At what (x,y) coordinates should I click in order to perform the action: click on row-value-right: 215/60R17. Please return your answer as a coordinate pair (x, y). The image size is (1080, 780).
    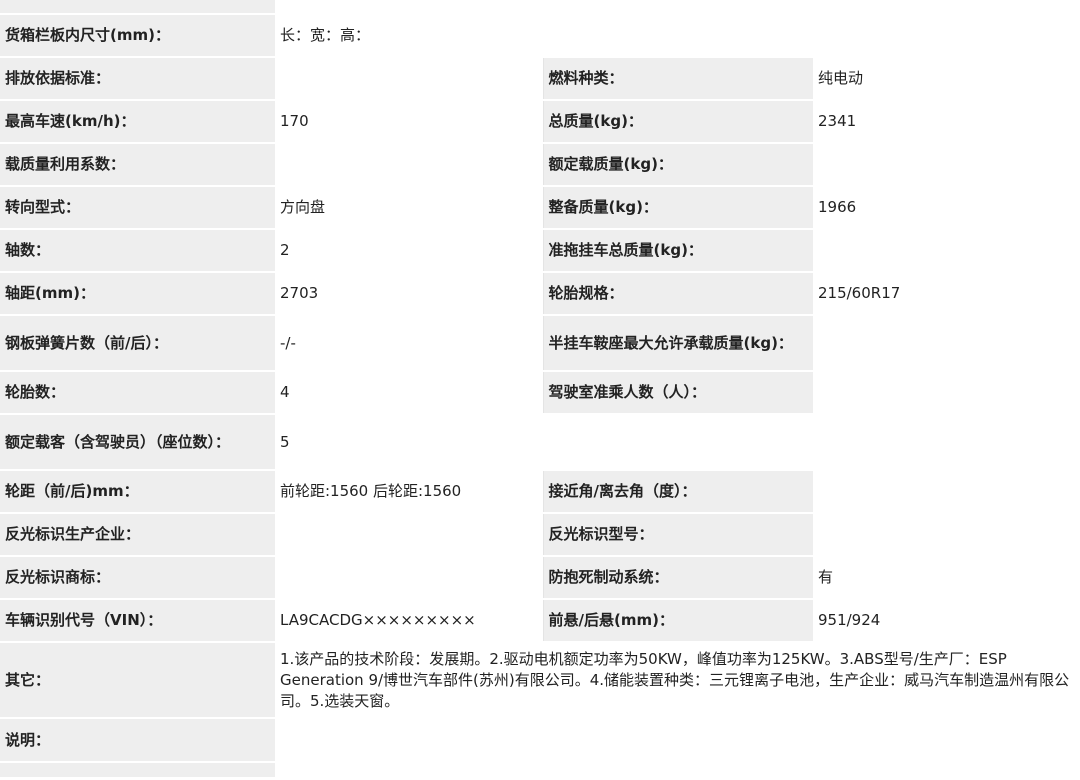
    Looking at the image, I should click on (946, 294).